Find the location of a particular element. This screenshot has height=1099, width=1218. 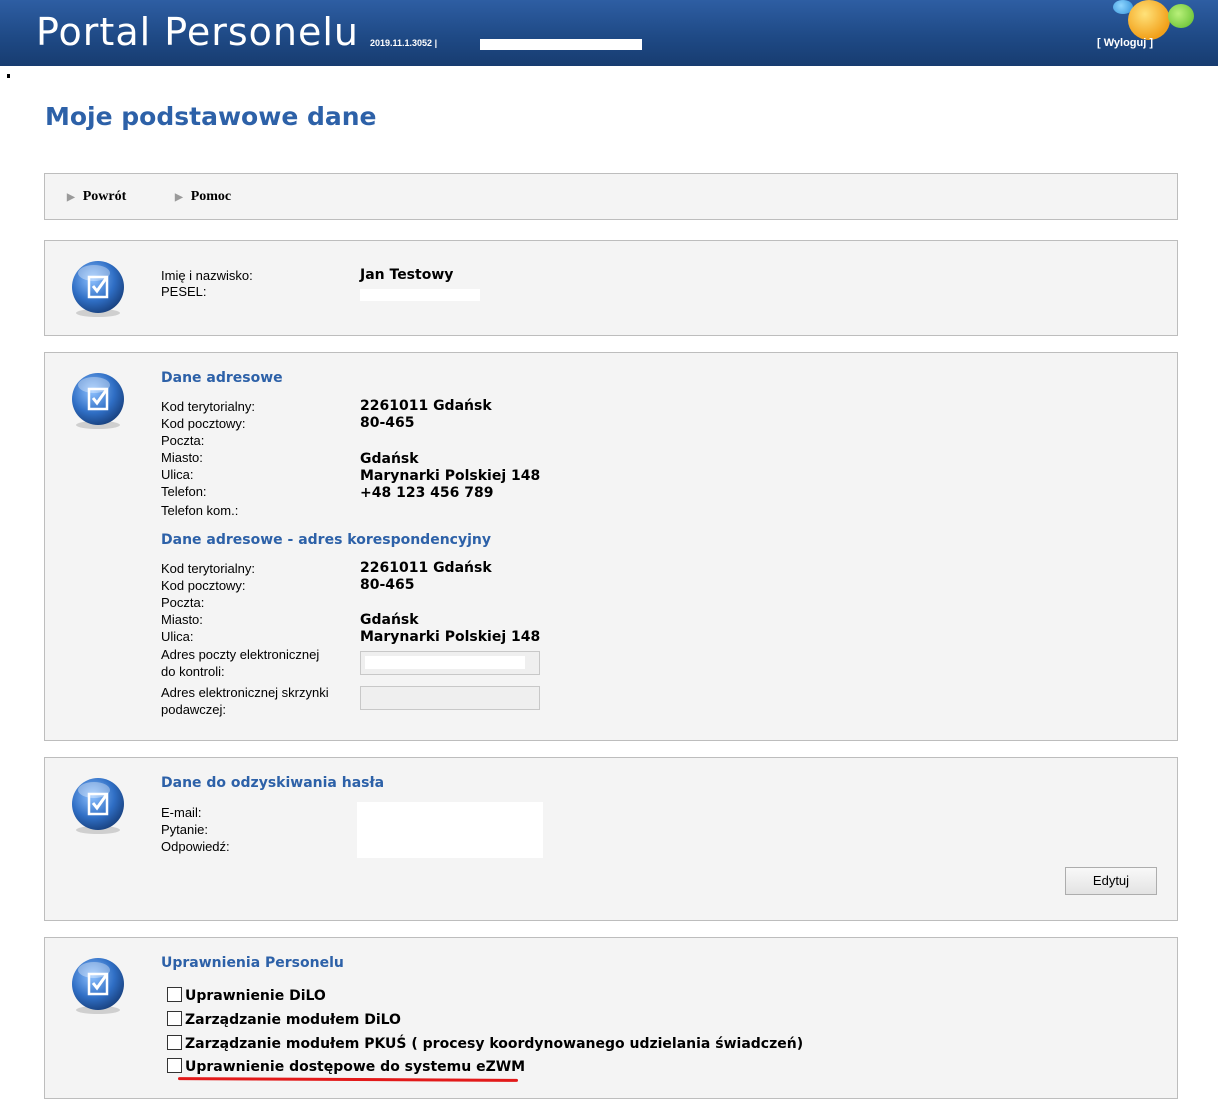

corr-label: Poczta: is located at coordinates (183, 602).